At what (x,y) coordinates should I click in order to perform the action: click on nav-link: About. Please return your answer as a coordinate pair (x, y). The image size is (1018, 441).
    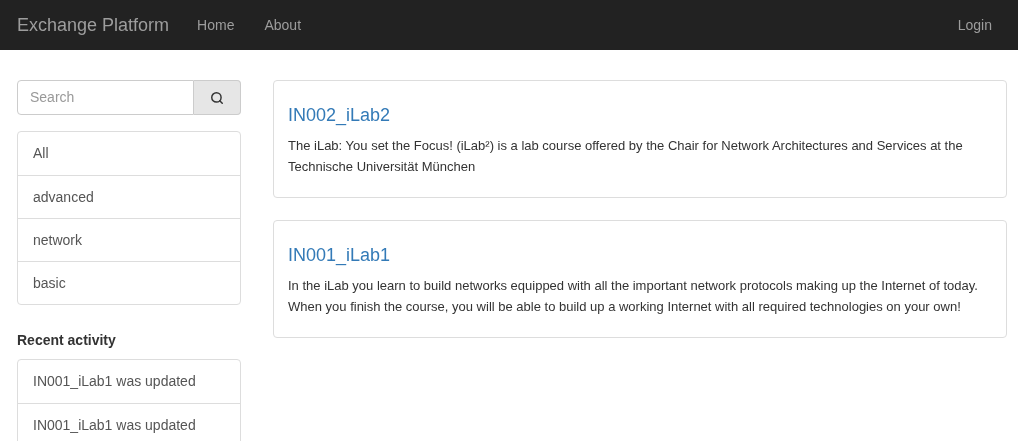
    Looking at the image, I should click on (283, 25).